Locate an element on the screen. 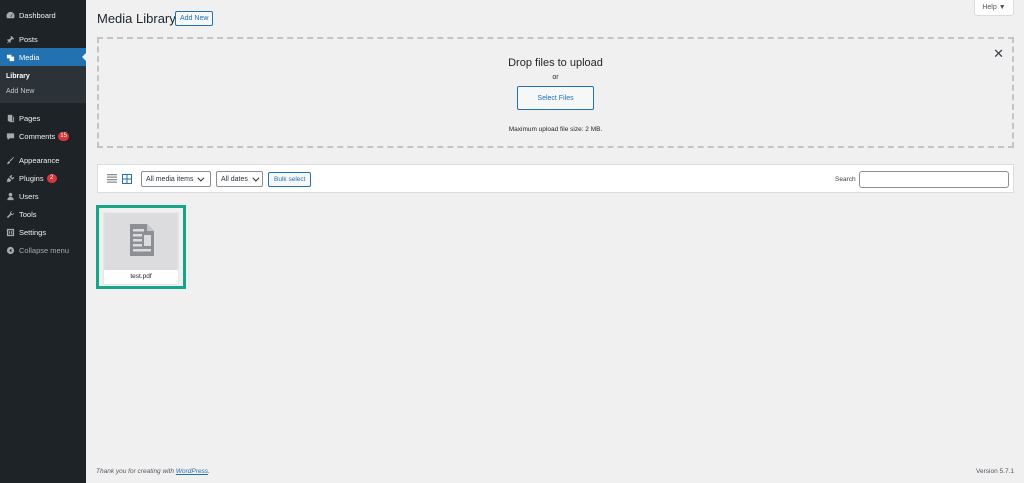 This screenshot has width=1024, height=483. sidebar-item-posts: Posts is located at coordinates (43, 39).